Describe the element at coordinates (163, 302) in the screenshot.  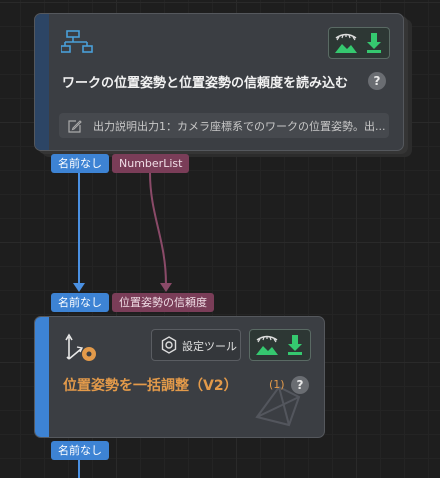
I see `input-port-pose-confidence: 位置姿勢の信頼度` at that location.